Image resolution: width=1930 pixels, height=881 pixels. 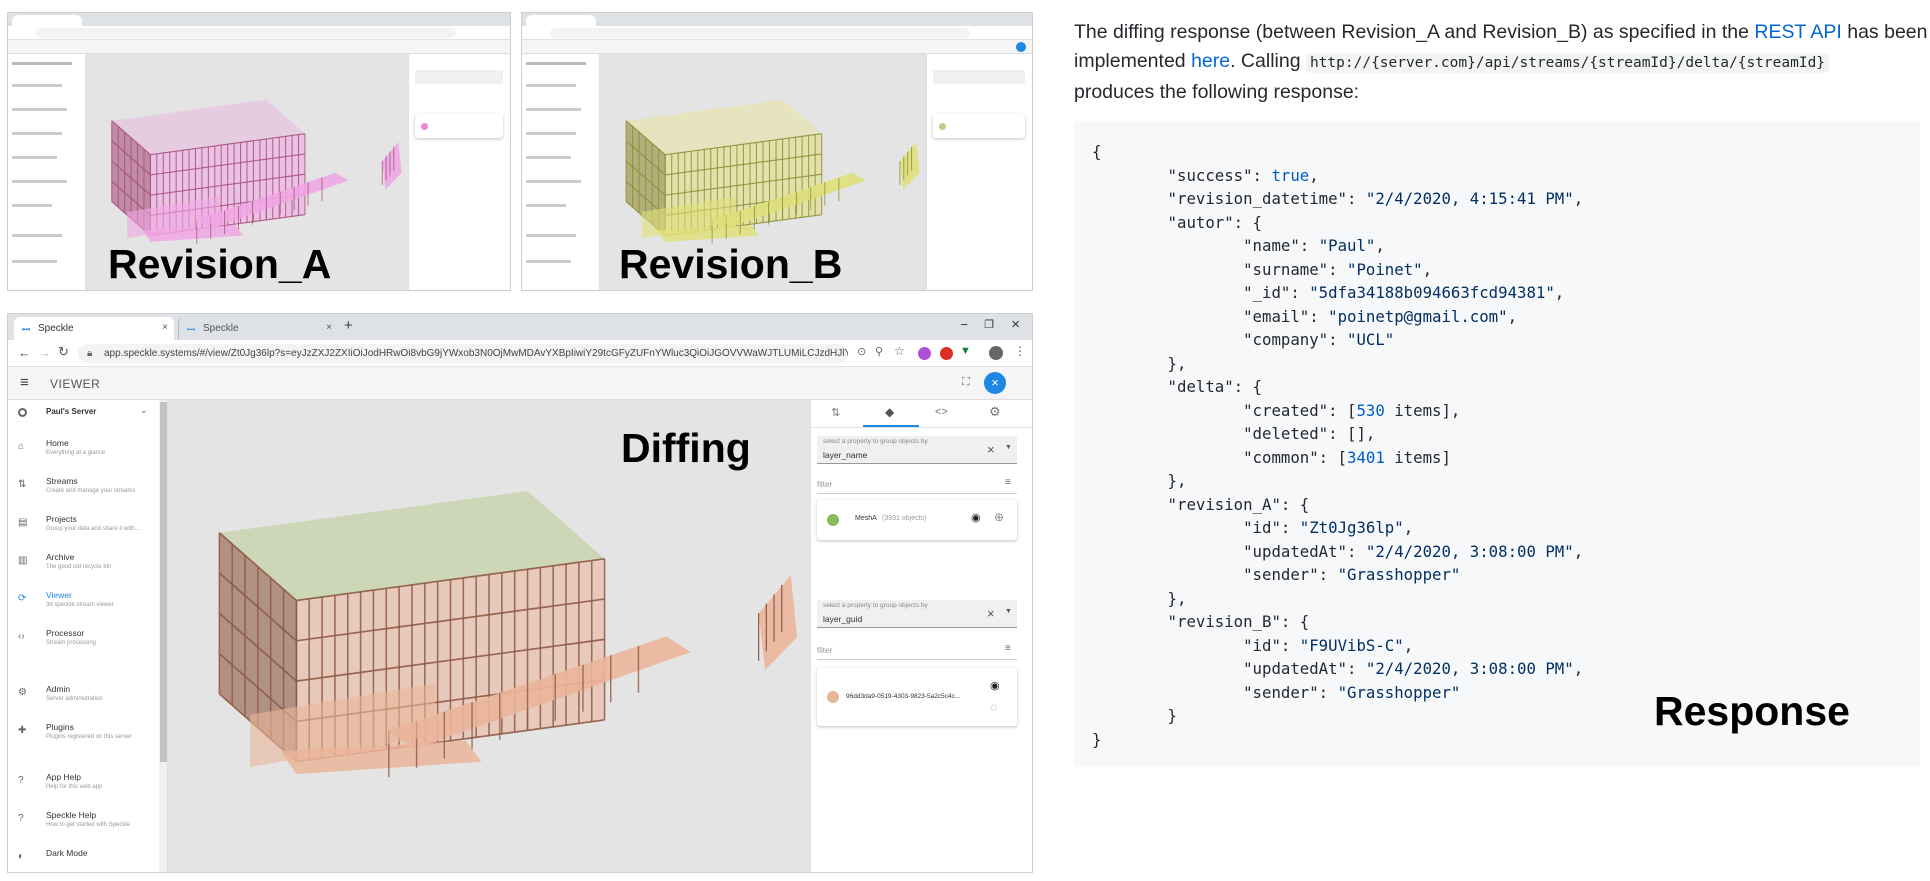 I want to click on extension-green-icon: ▼, so click(x=965, y=351).